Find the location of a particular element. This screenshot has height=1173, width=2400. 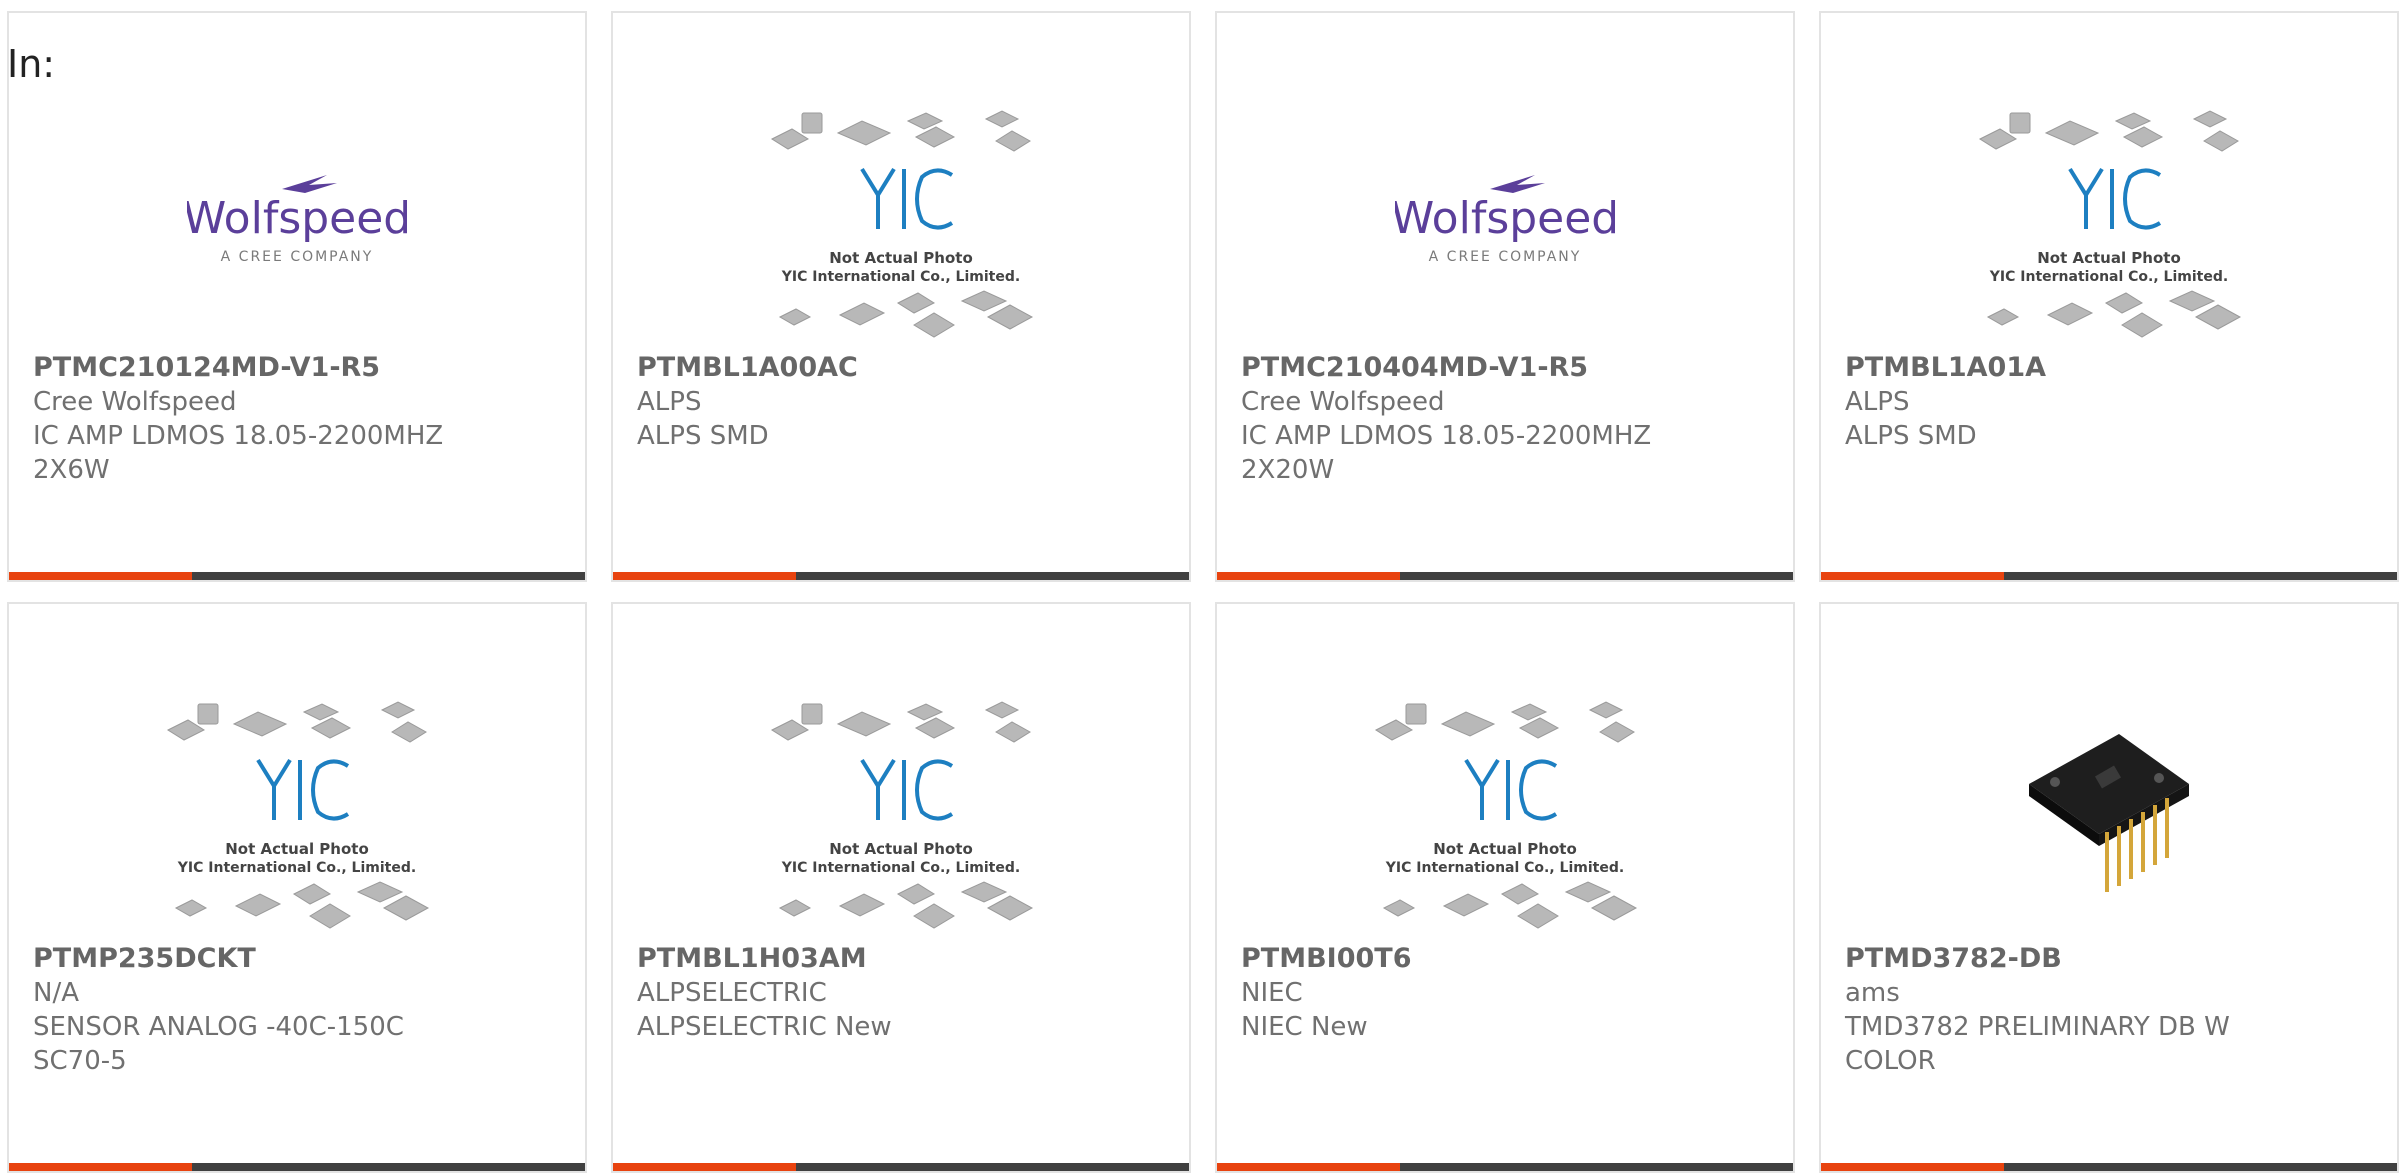

product-info: PTMBL1A01A ALPS ALPS SMD is located at coordinates (2111, 402).